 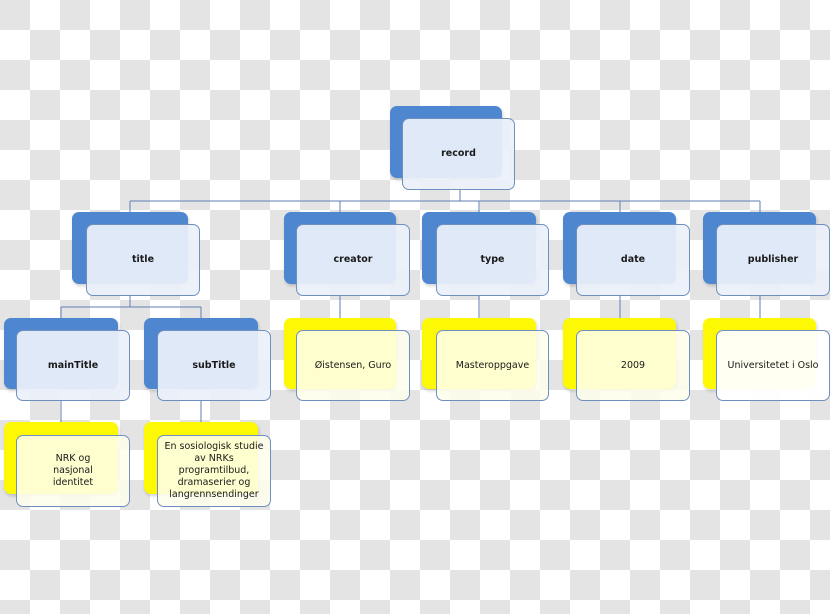 I want to click on value-text: Øistensen, Guro, so click(x=353, y=365).